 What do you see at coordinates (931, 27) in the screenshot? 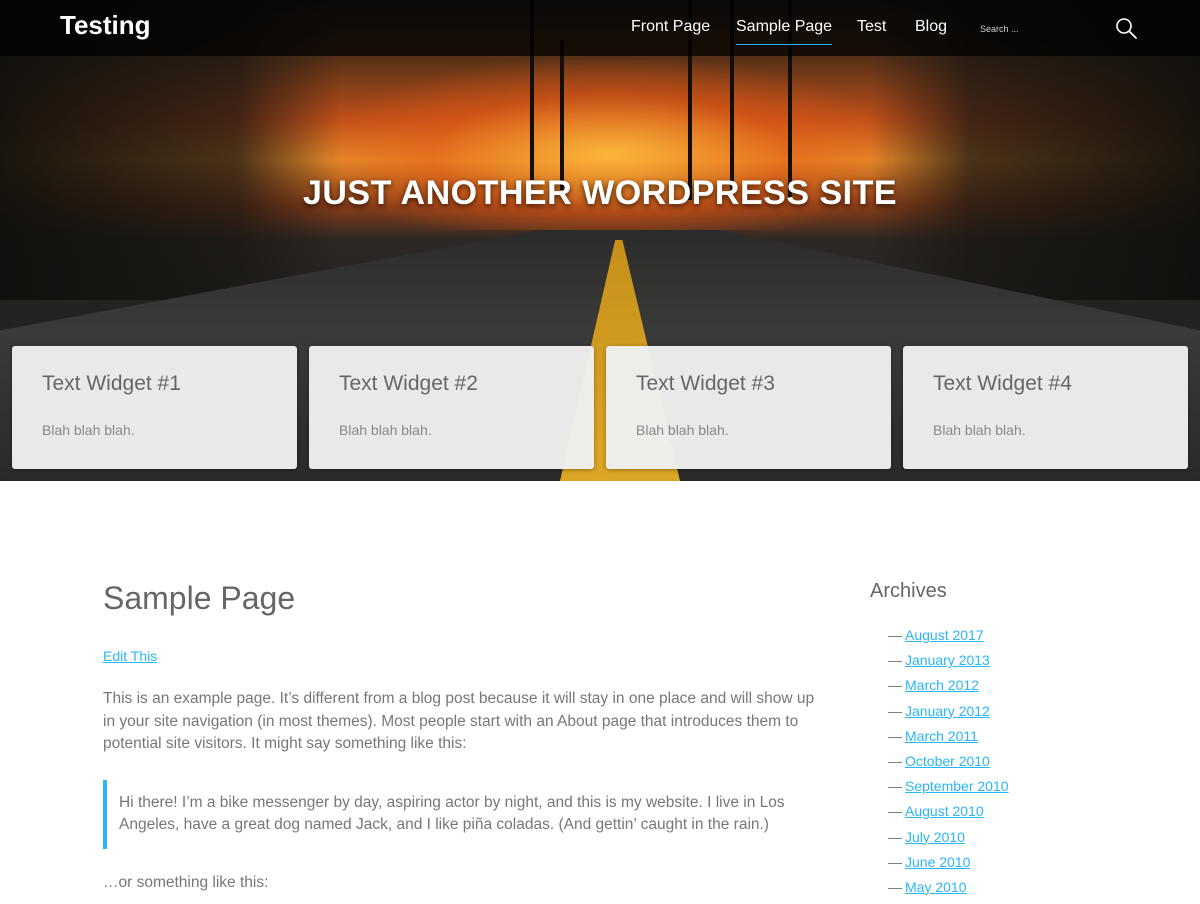
I see `nav-item-blog: Blog` at bounding box center [931, 27].